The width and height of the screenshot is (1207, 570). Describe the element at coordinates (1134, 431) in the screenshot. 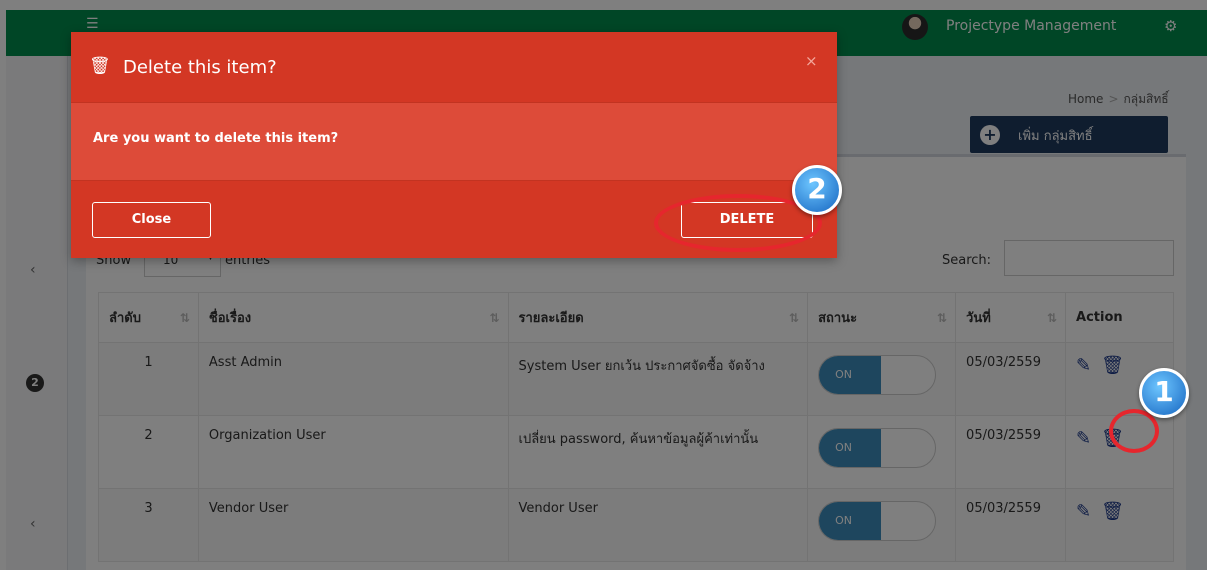

I see `trash-highlight-ring` at that location.